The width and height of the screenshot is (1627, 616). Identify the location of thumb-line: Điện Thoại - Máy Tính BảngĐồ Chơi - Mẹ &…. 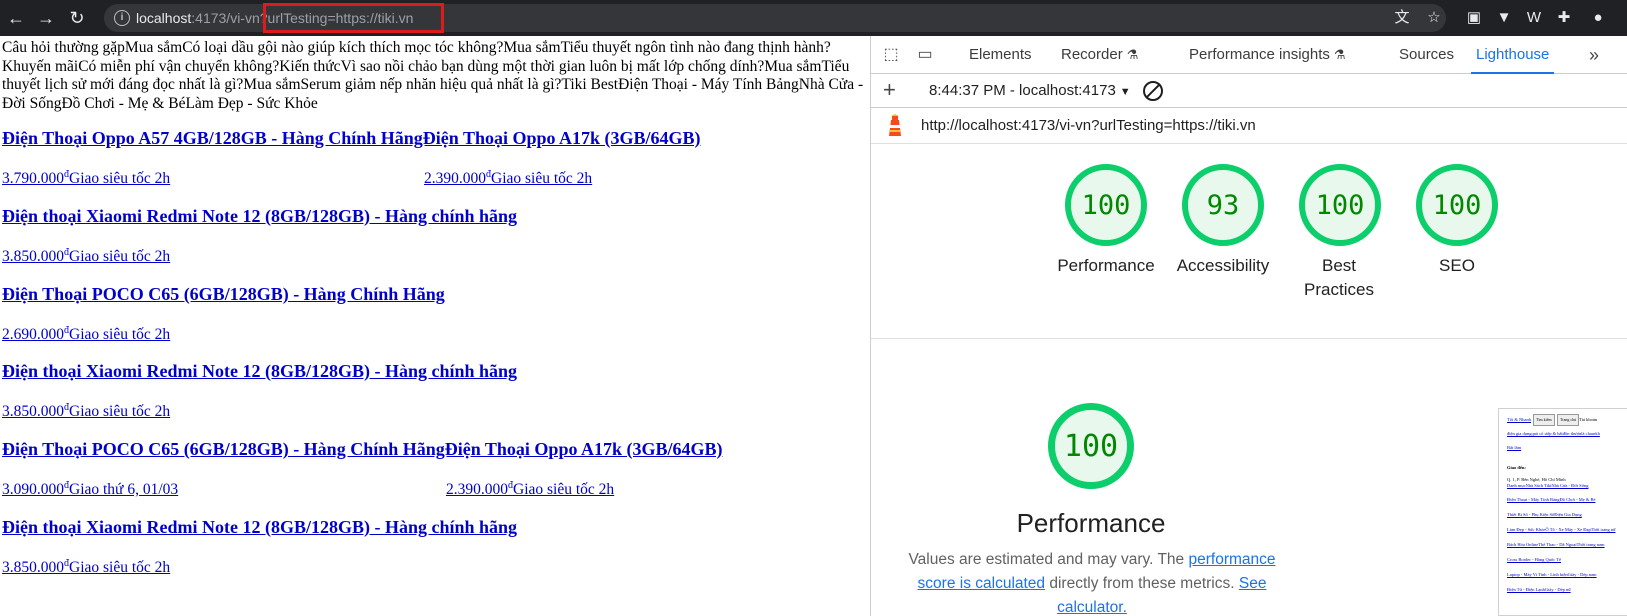
(1551, 499).